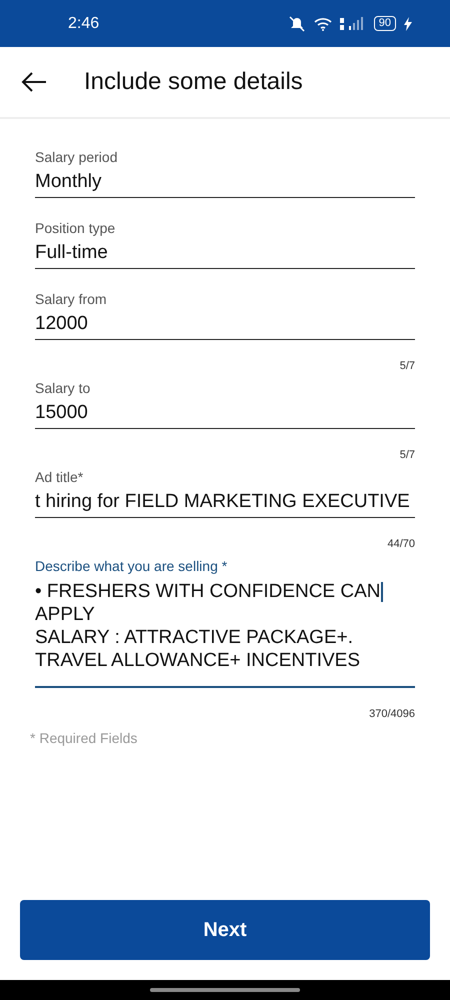 The height and width of the screenshot is (1000, 450). I want to click on mute-icon, so click(297, 24).